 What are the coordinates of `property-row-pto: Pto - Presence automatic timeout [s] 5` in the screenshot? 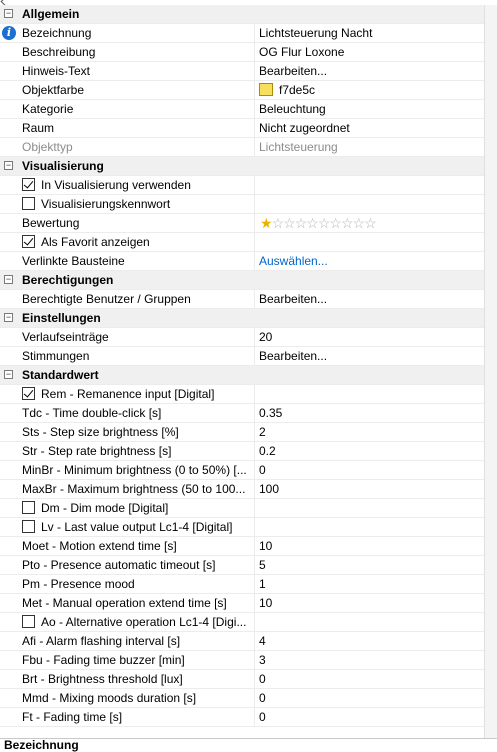 It's located at (242, 565).